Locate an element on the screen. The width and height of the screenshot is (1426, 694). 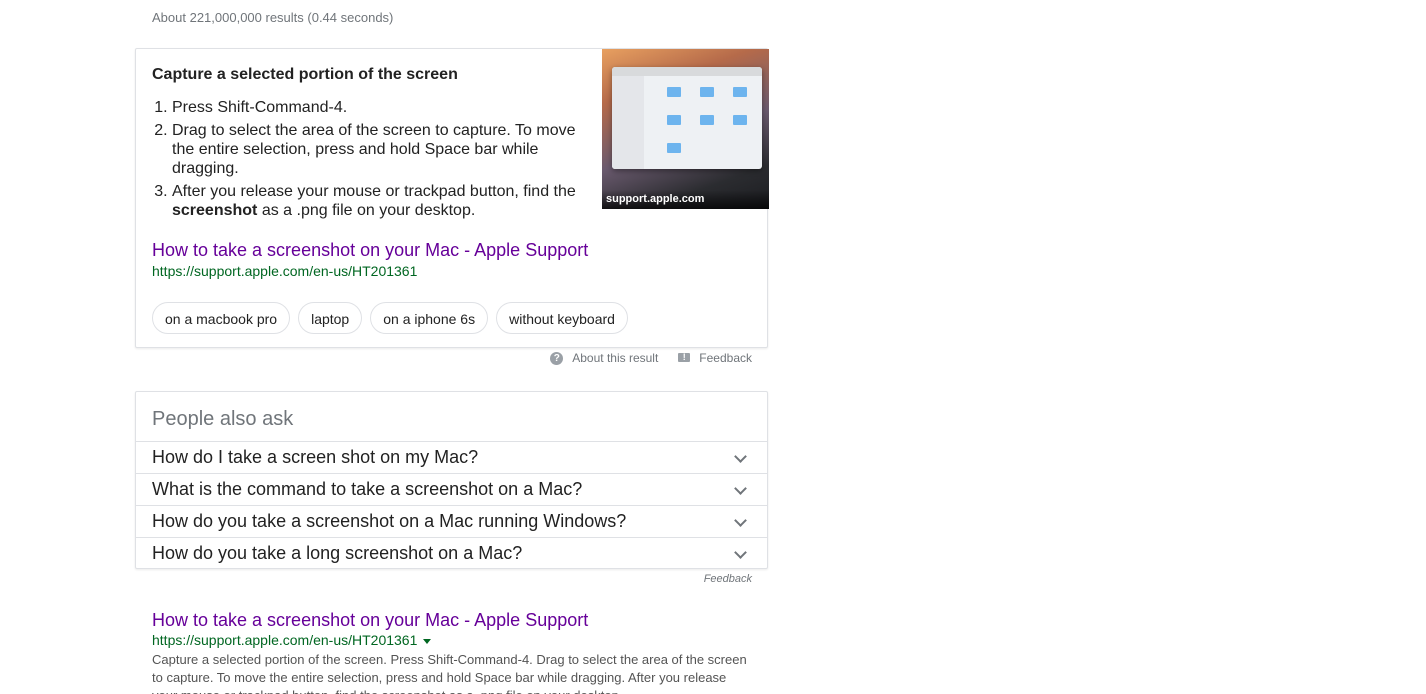
snippet-heading: Capture a selected portion of the screen is located at coordinates (305, 74).